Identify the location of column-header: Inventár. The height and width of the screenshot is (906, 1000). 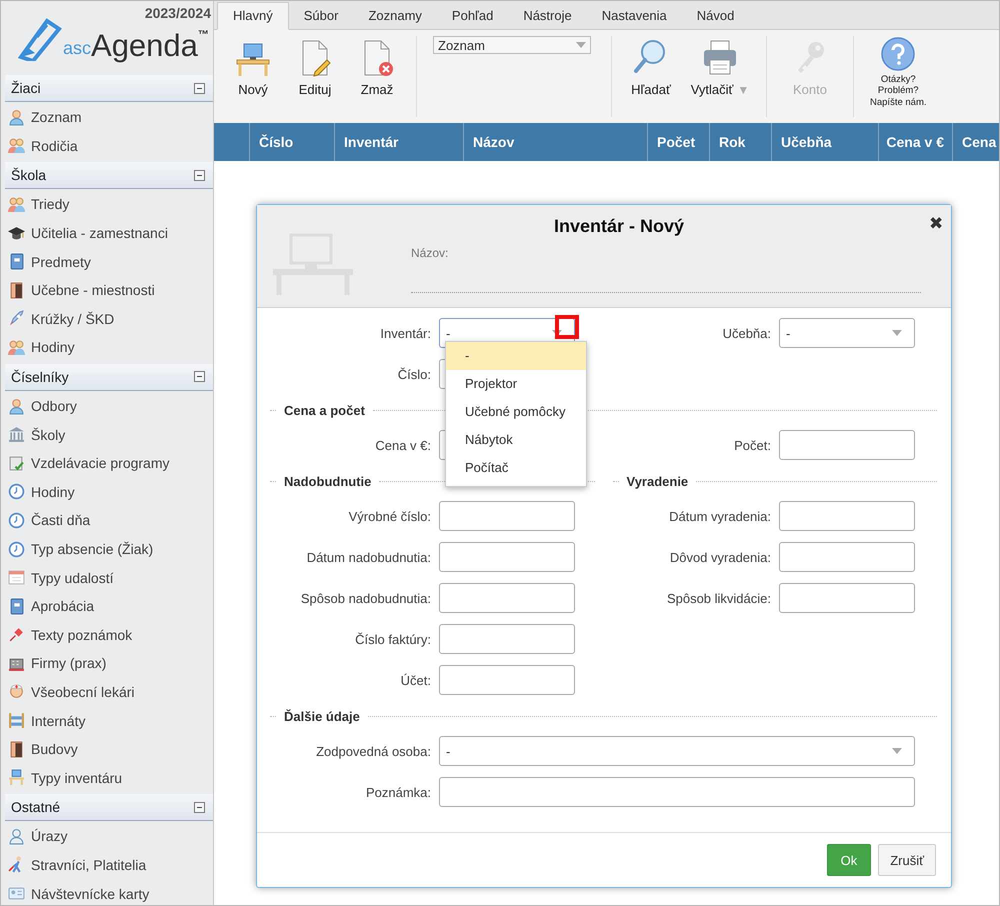
(399, 142).